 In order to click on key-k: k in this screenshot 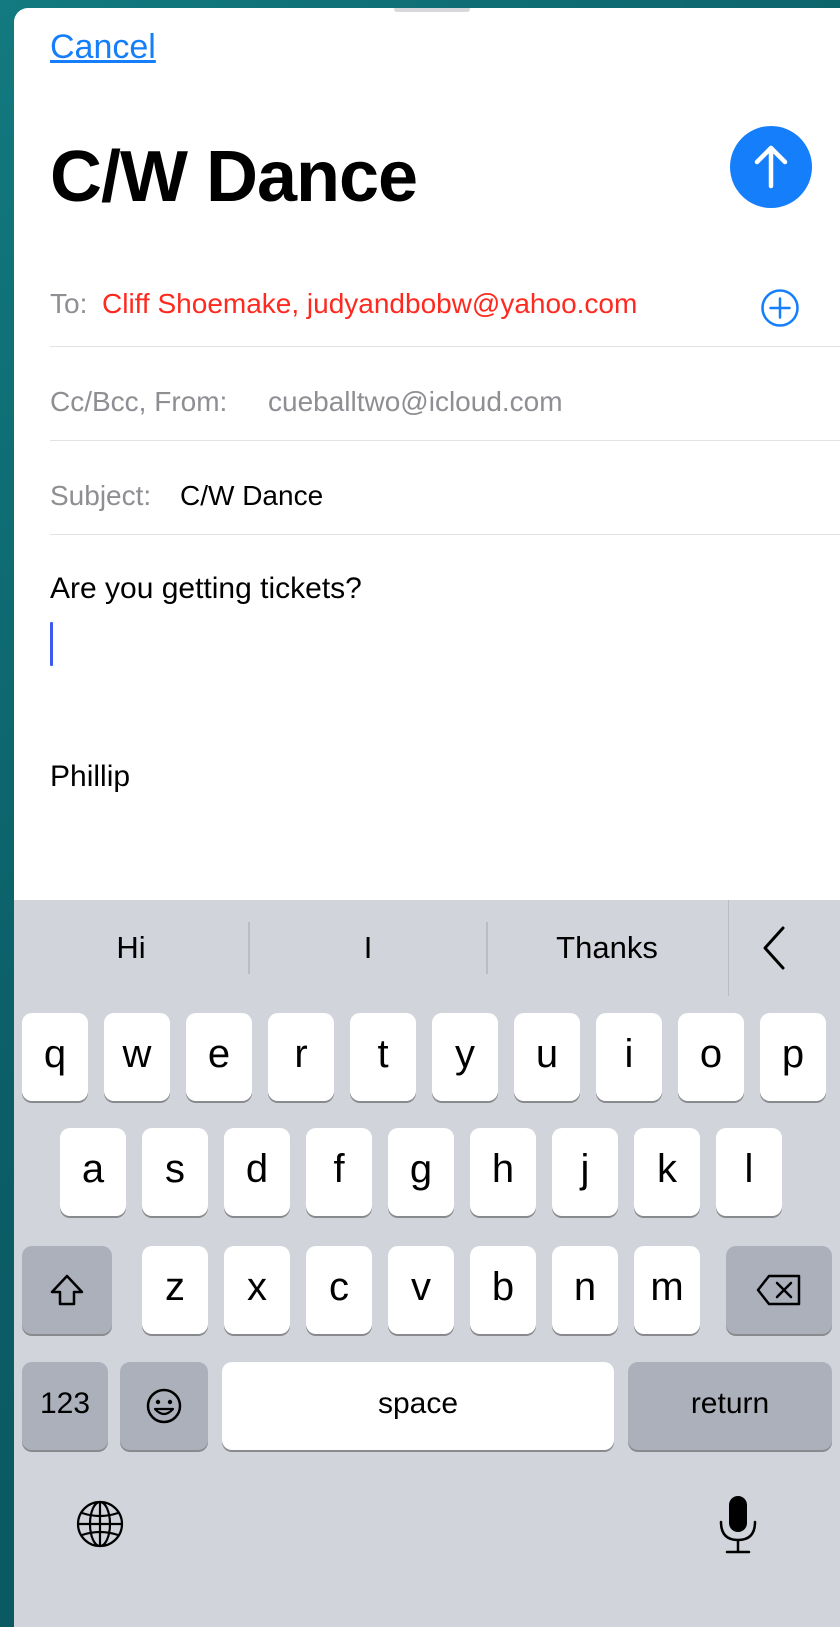, I will do `click(667, 1172)`.